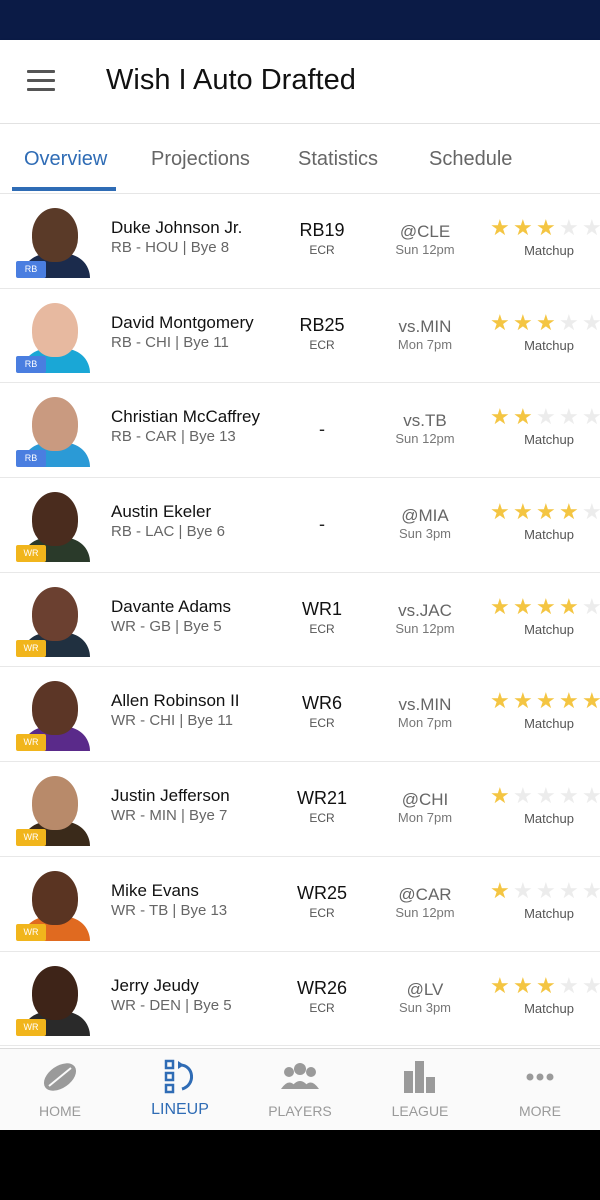 The image size is (600, 1200). Describe the element at coordinates (65, 159) in the screenshot. I see `tab-overview: Overview` at that location.